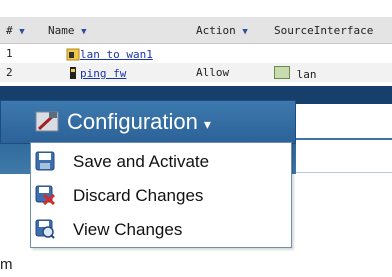 This screenshot has height=277, width=392. Describe the element at coordinates (9, 72) in the screenshot. I see `row-number: 2` at that location.